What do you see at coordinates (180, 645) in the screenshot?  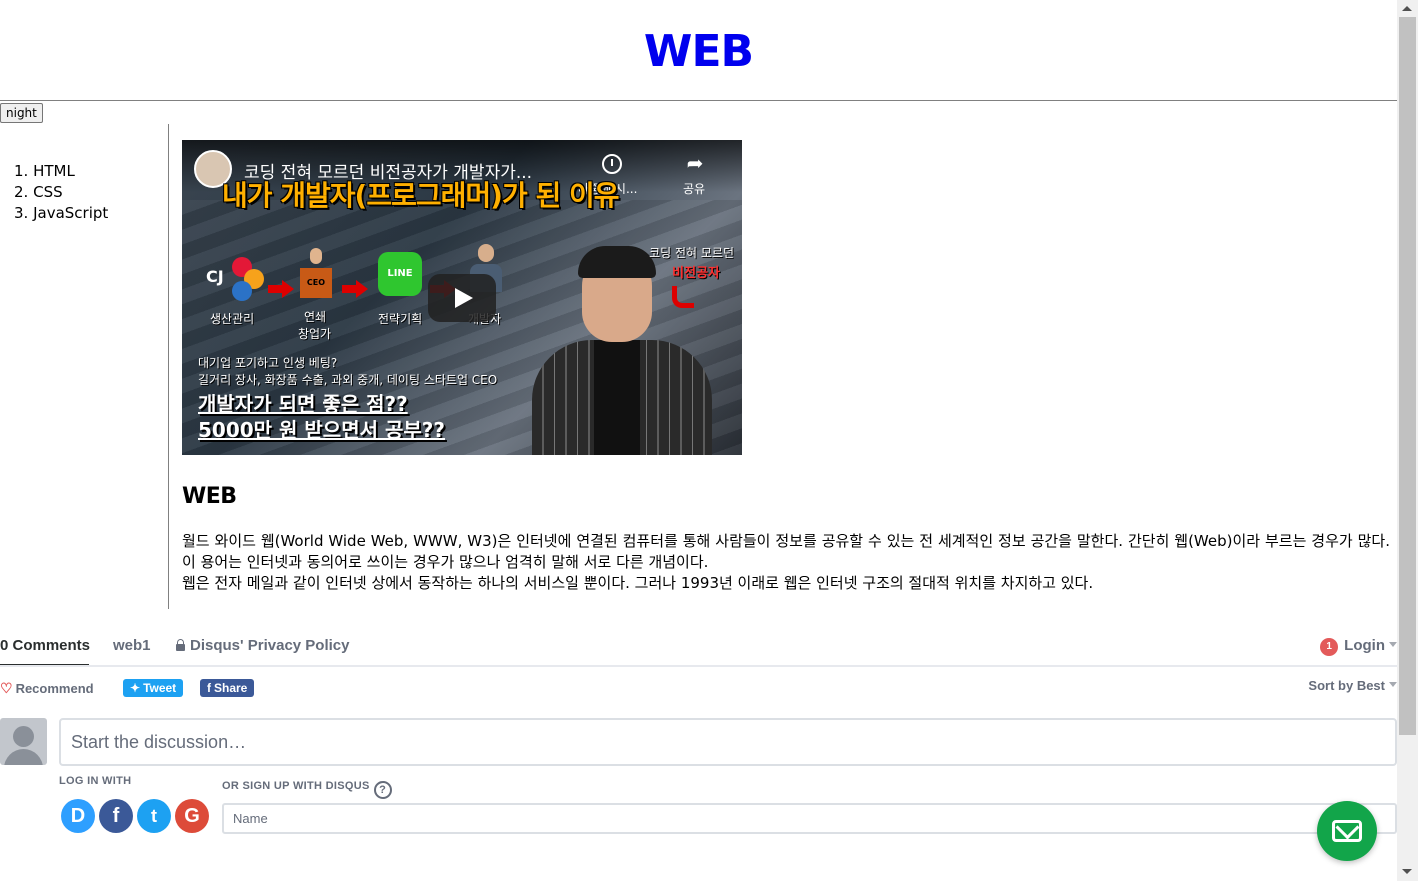 I see `lock-icon` at bounding box center [180, 645].